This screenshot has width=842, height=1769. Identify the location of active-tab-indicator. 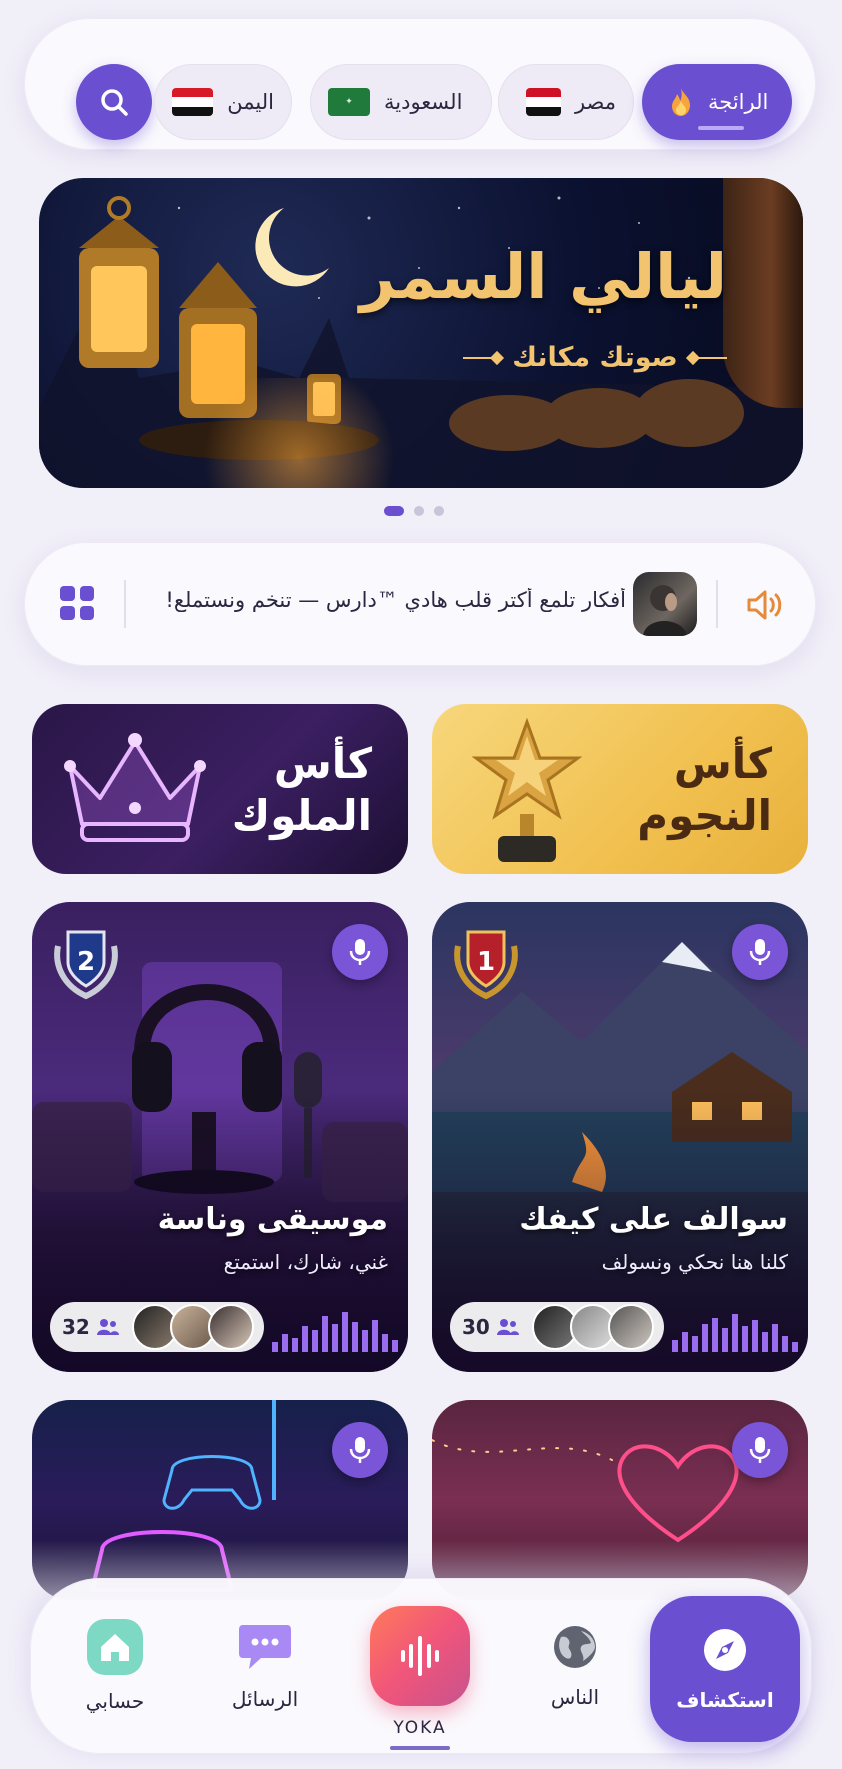
(721, 128).